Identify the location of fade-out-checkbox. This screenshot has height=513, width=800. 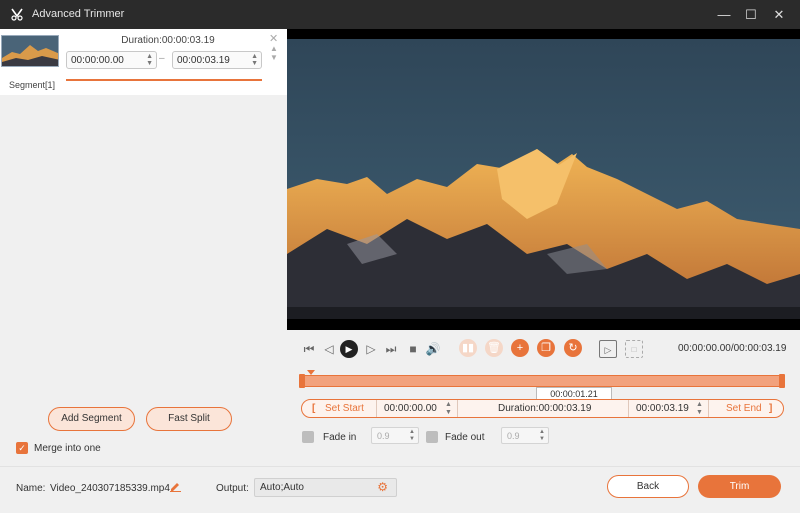
(432, 437).